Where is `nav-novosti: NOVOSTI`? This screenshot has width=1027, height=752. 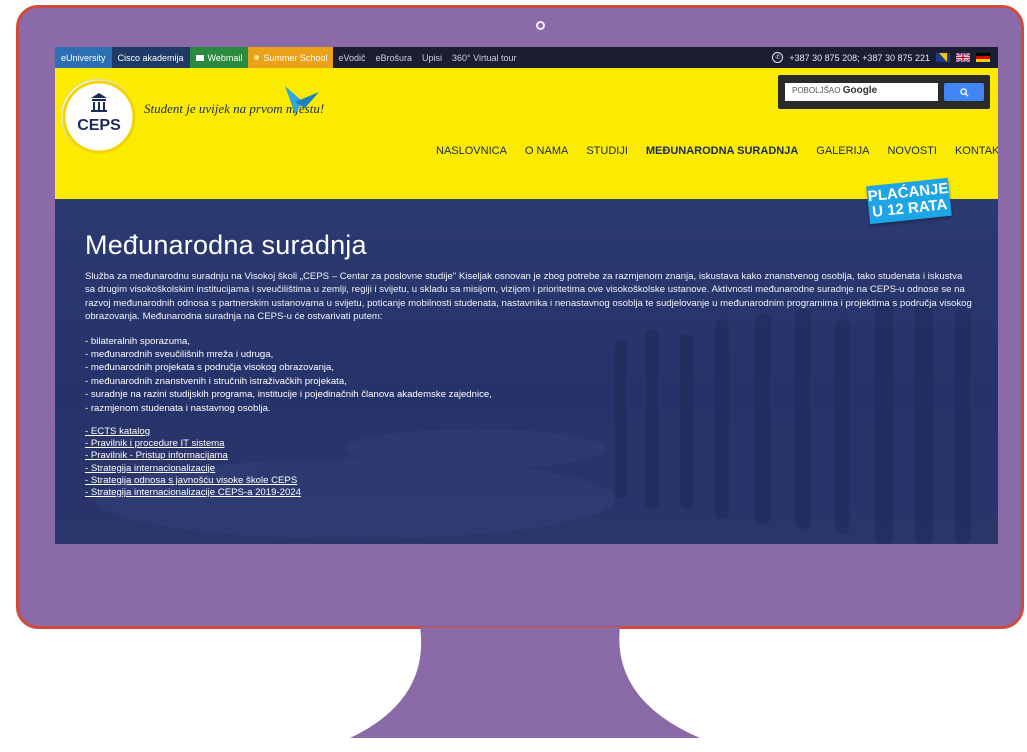 nav-novosti: NOVOSTI is located at coordinates (912, 151).